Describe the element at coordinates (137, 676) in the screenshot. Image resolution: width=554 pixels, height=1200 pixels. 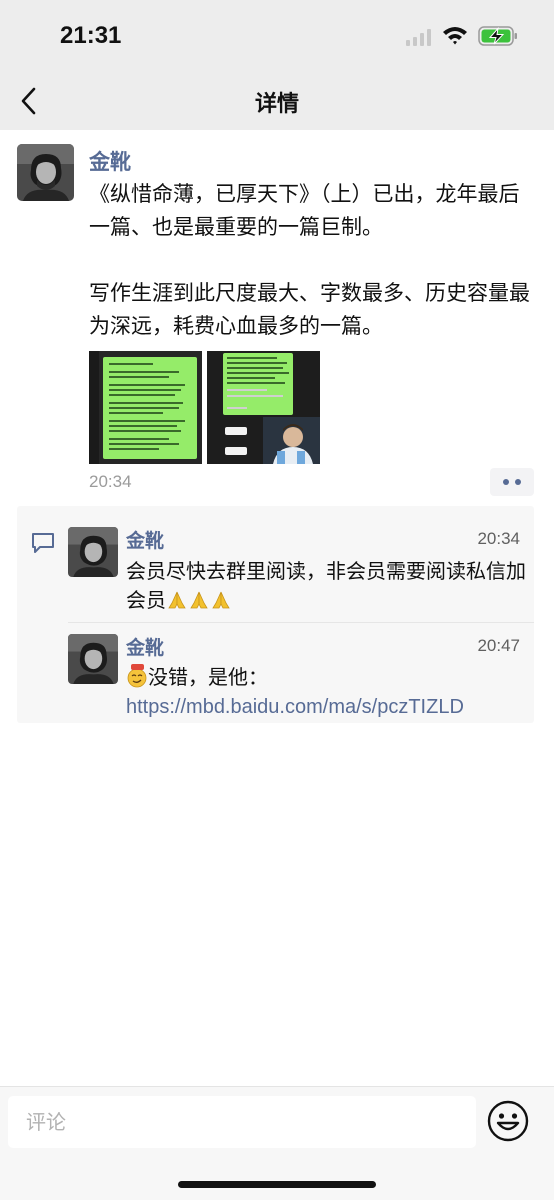
I see `smirk-666-emoji-icon` at that location.